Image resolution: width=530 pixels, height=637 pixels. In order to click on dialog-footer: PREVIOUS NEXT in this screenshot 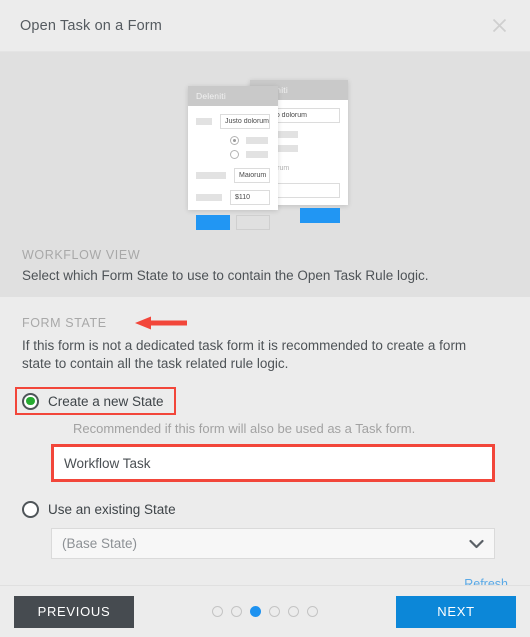, I will do `click(265, 611)`.